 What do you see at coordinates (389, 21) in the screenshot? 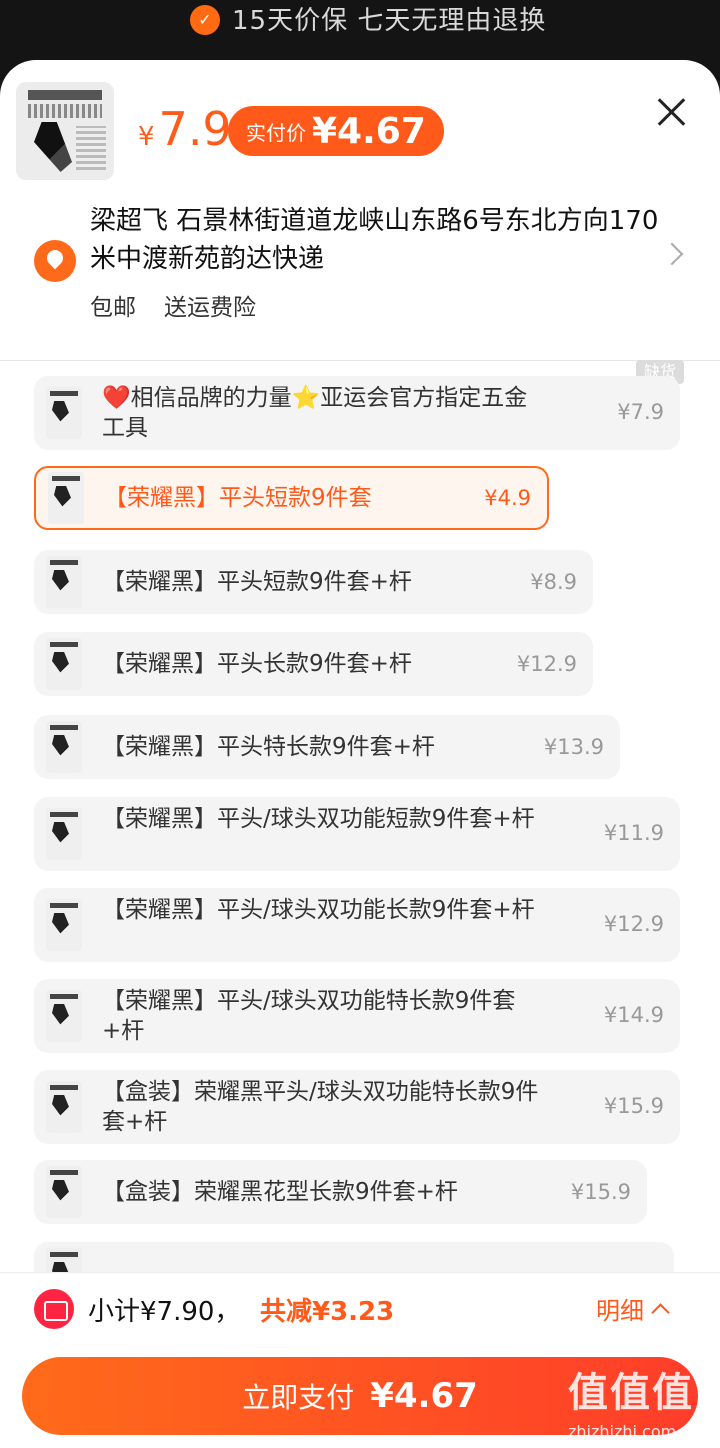
I see `guarantee-text: 15天价保 七天无理由退换` at bounding box center [389, 21].